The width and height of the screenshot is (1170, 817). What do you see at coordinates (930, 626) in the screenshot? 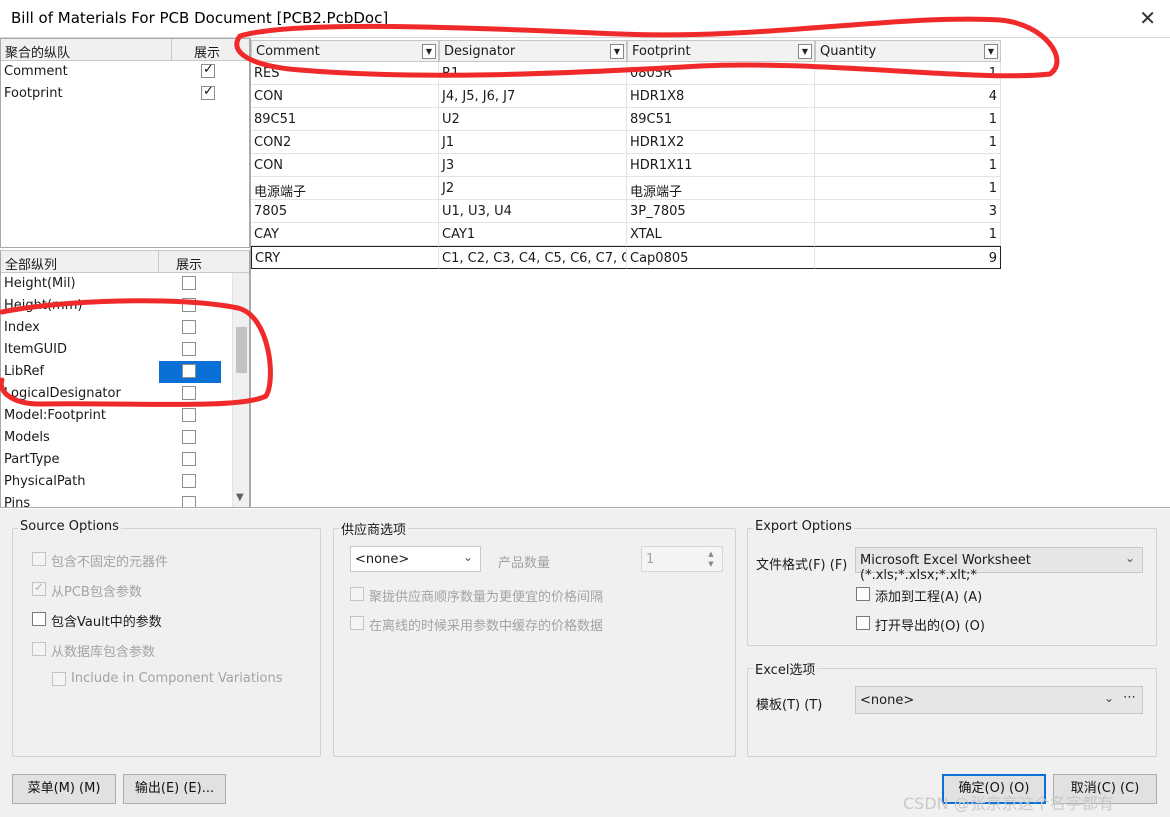
I see `option-label: 打开导出的(O) (O)` at bounding box center [930, 626].